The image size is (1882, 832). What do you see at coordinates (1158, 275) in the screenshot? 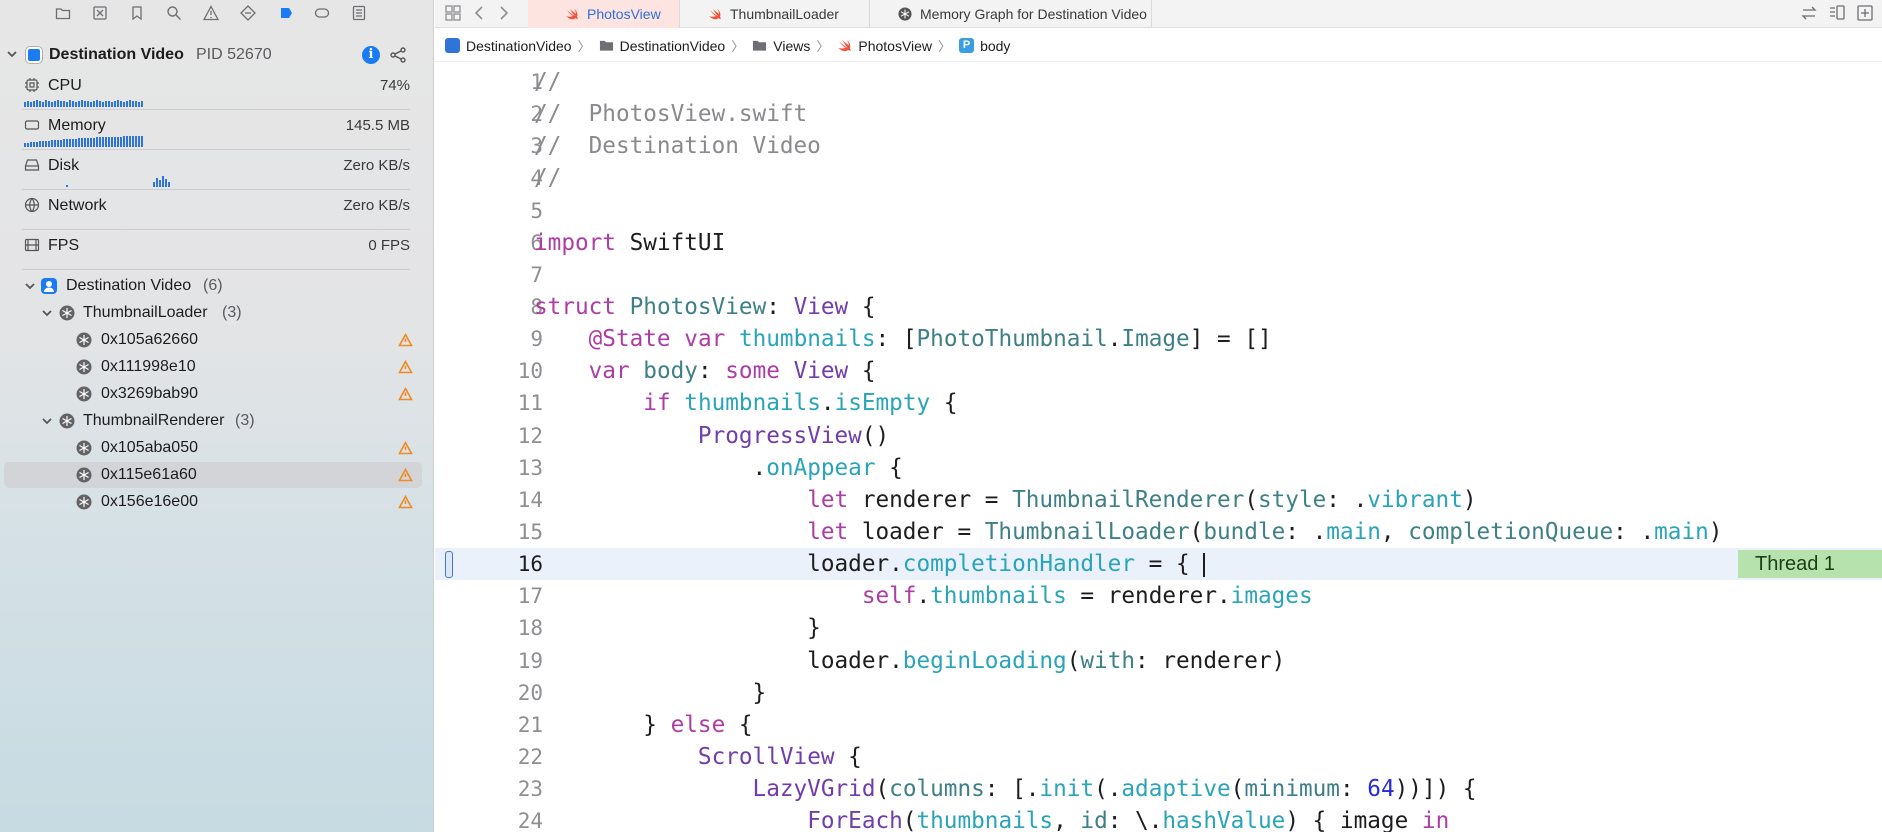
I see `code-line: 7` at bounding box center [1158, 275].